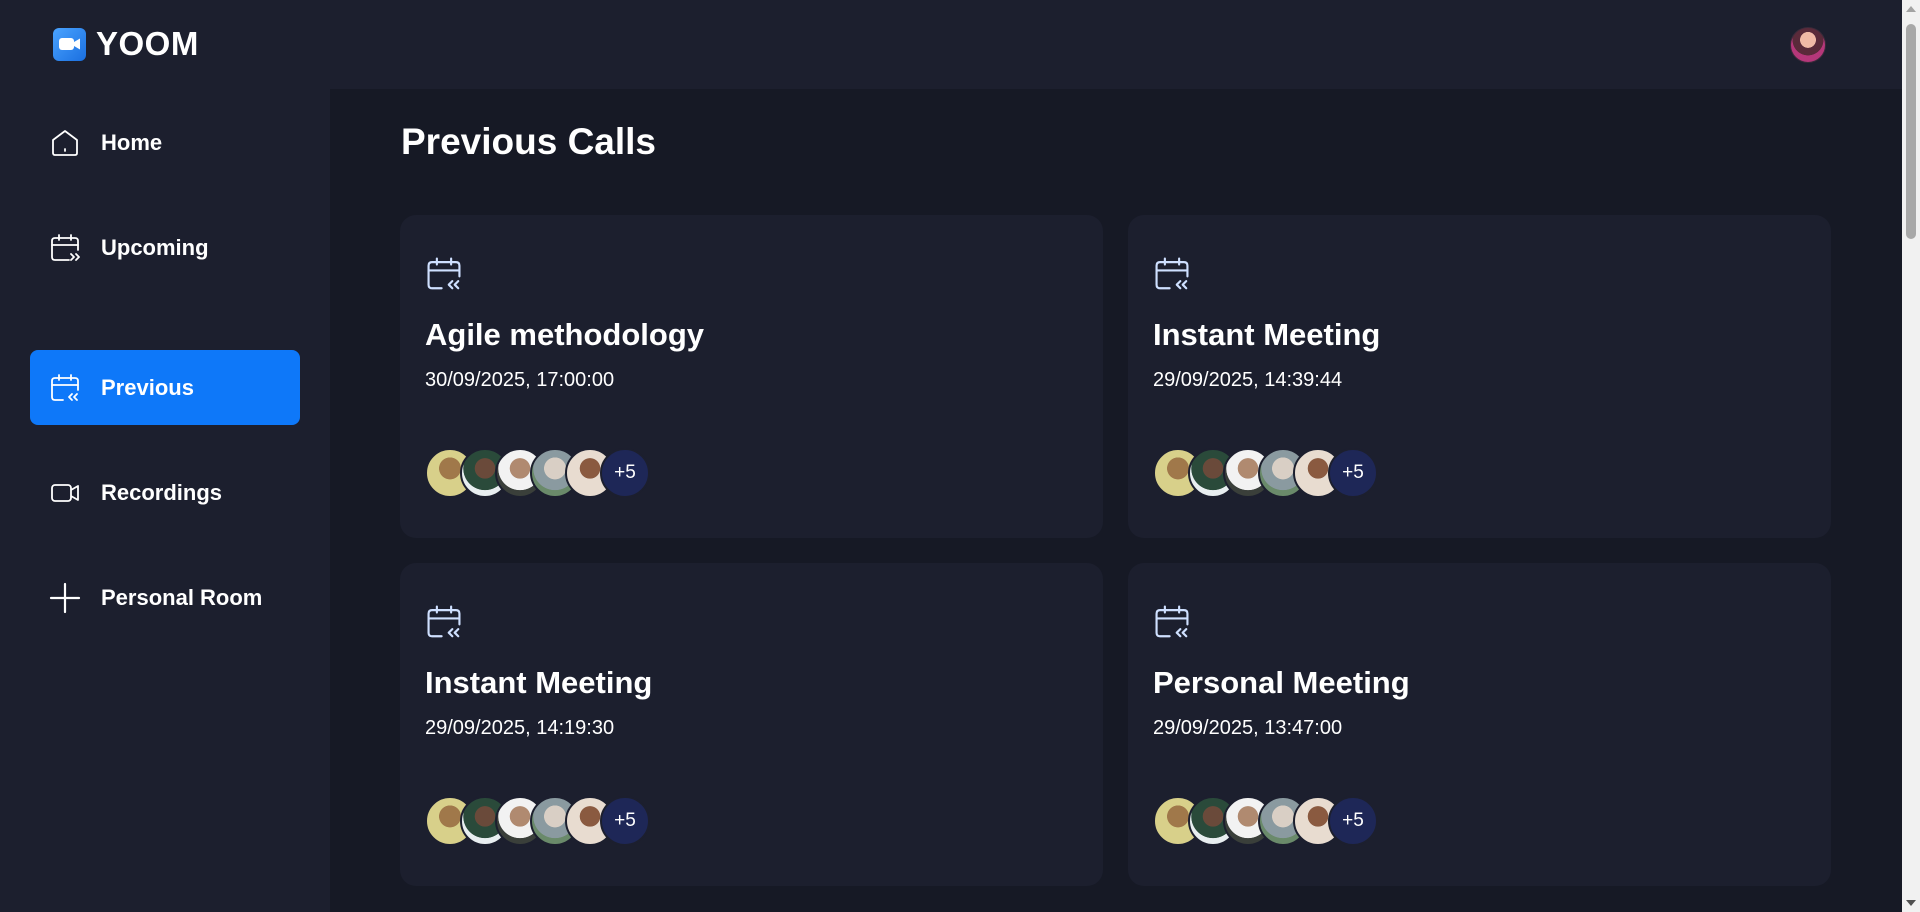 Image resolution: width=1920 pixels, height=912 pixels. I want to click on top-navbar: YOOM, so click(951, 44).